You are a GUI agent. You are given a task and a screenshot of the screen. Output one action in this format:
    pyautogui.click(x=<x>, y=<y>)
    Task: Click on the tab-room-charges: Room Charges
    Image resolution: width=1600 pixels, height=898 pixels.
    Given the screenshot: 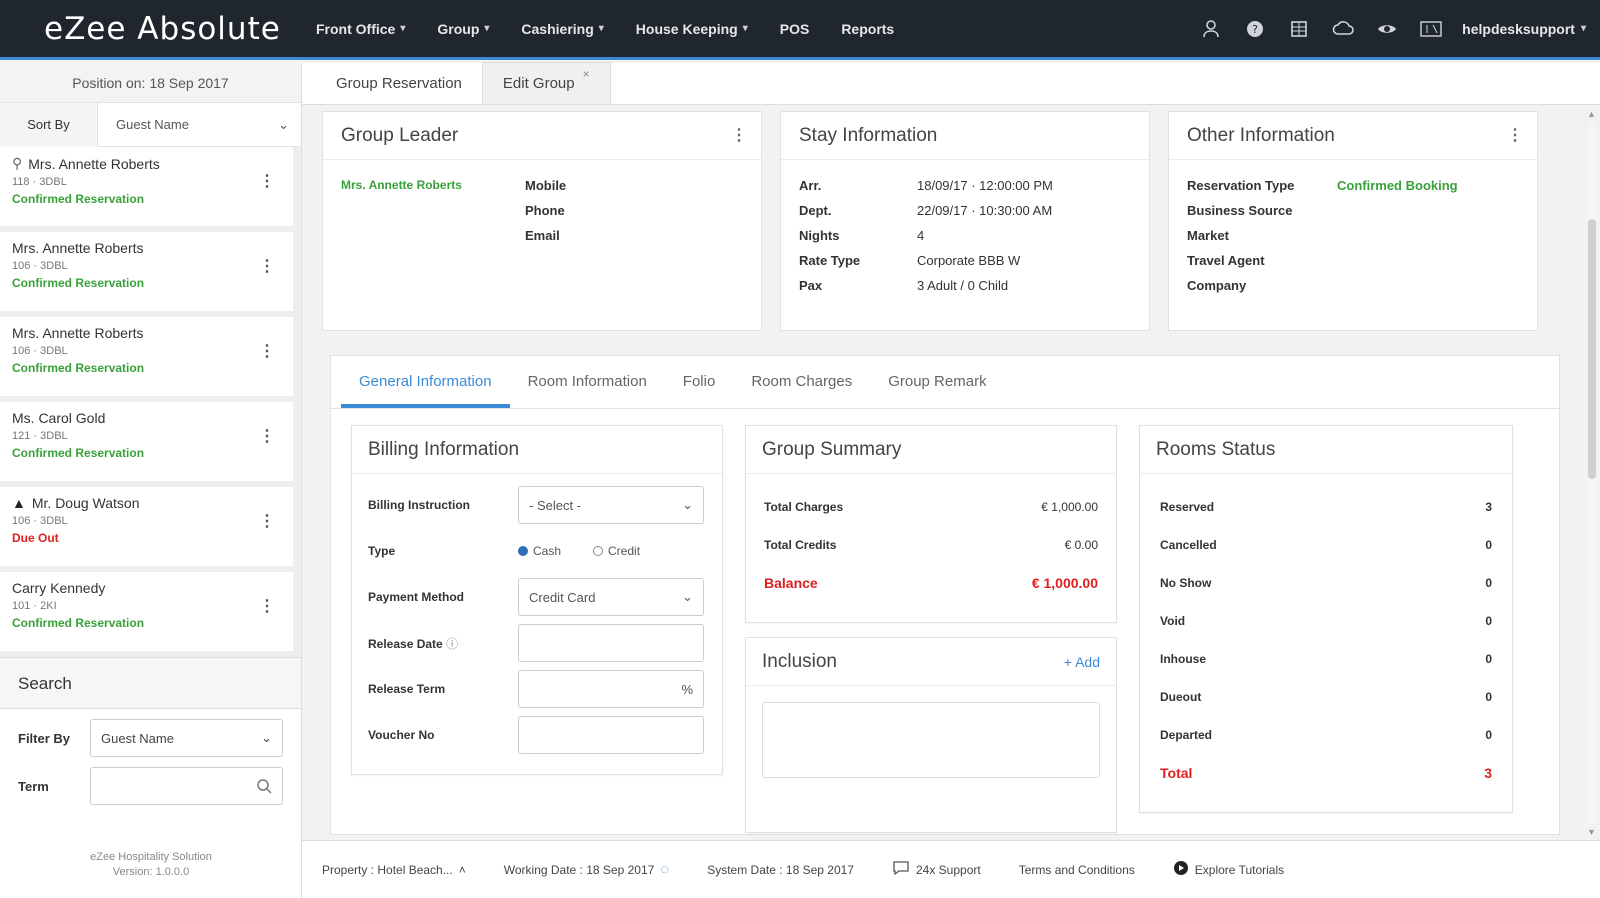 What is the action you would take?
    pyautogui.click(x=801, y=382)
    